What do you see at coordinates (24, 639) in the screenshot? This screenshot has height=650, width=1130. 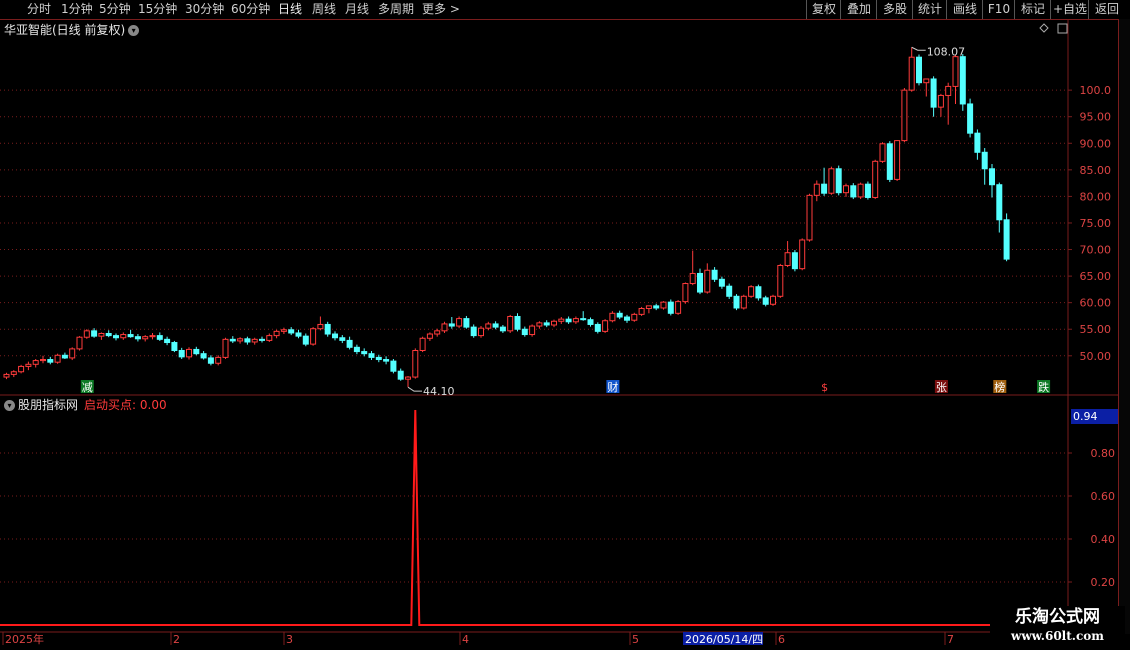 I see `x-axis-label: 2025年` at bounding box center [24, 639].